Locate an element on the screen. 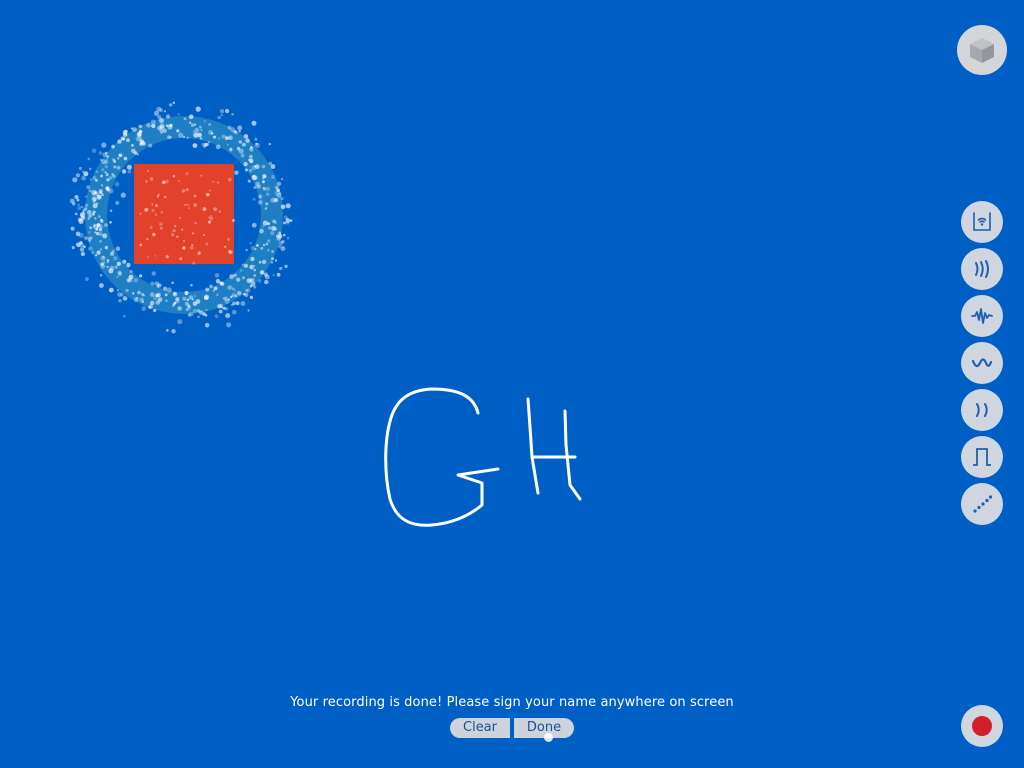  waveform-icon is located at coordinates (982, 316).